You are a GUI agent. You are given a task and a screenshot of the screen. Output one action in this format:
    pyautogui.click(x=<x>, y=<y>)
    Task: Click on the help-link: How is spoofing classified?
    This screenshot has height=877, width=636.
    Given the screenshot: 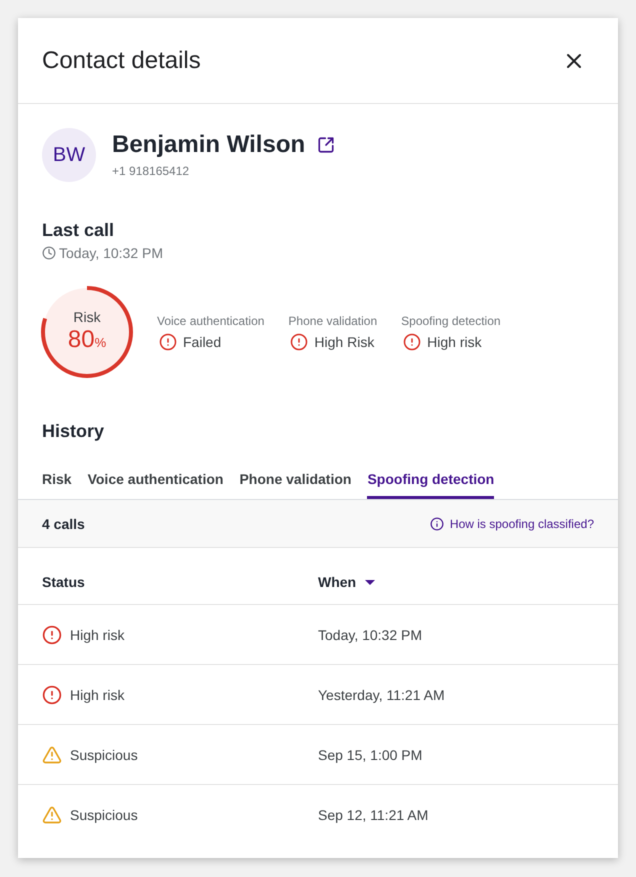 What is the action you would take?
    pyautogui.click(x=512, y=524)
    